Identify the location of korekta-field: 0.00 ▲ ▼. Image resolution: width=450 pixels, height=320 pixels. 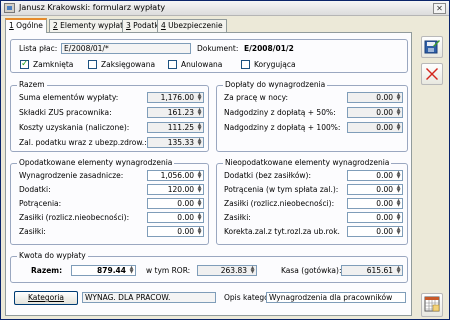
(375, 231).